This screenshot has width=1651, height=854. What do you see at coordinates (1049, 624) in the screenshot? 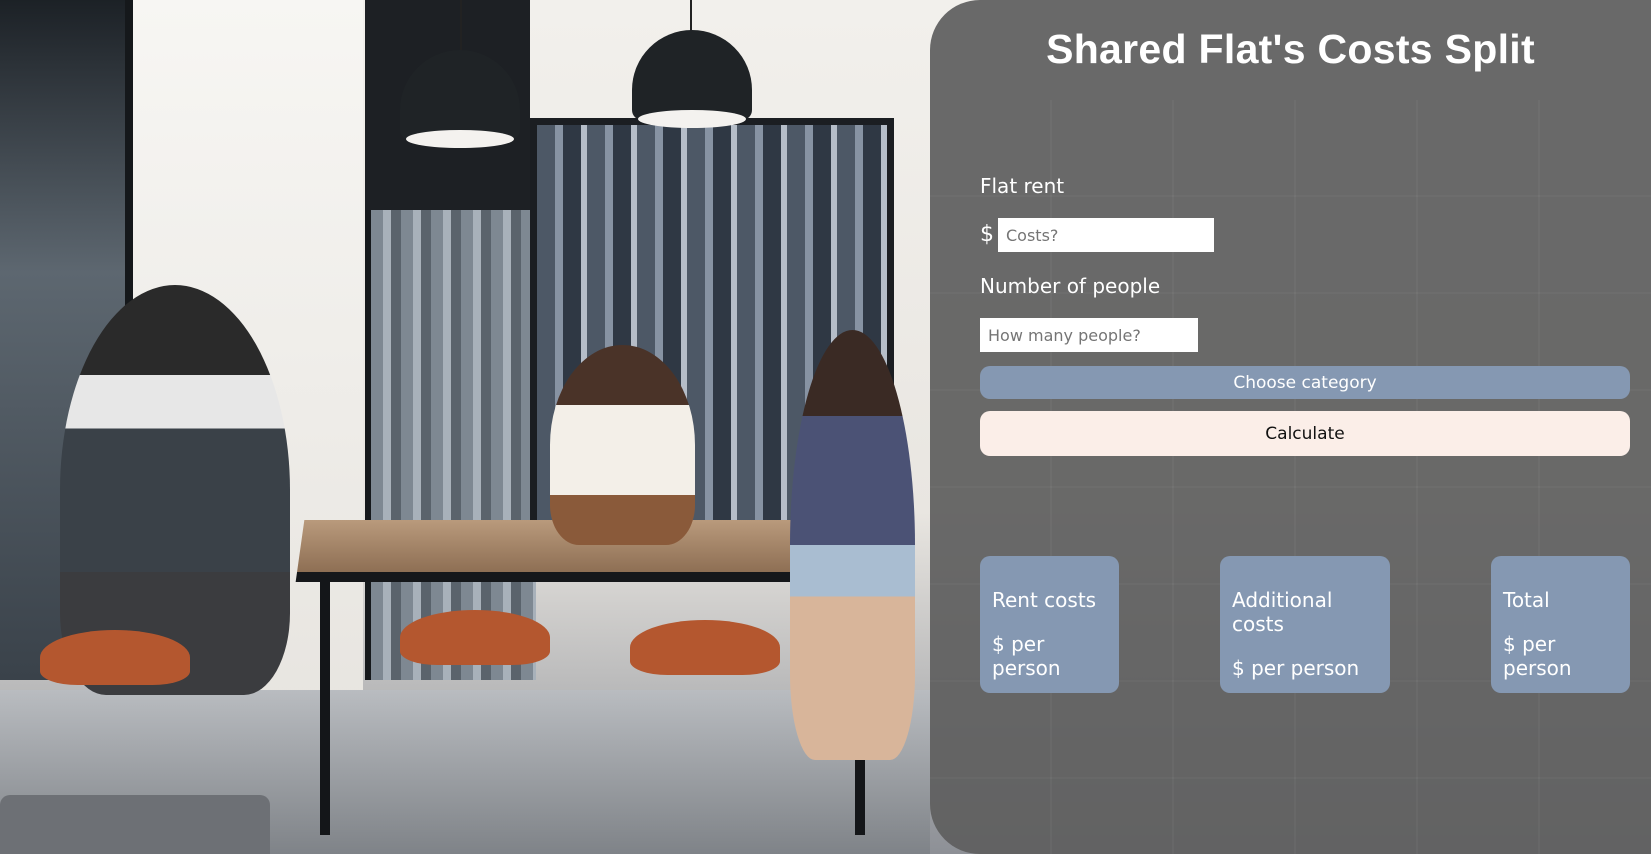
I see `rent-costs-card: Rent costs $ per person` at bounding box center [1049, 624].